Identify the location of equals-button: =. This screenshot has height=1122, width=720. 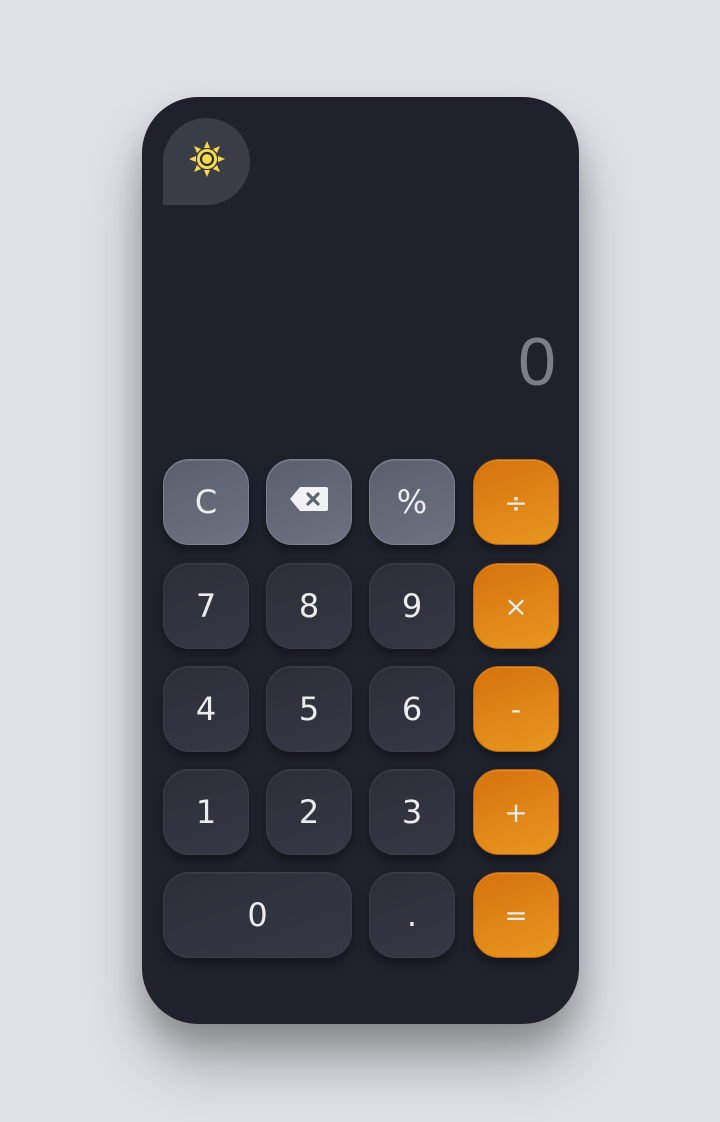
(516, 915).